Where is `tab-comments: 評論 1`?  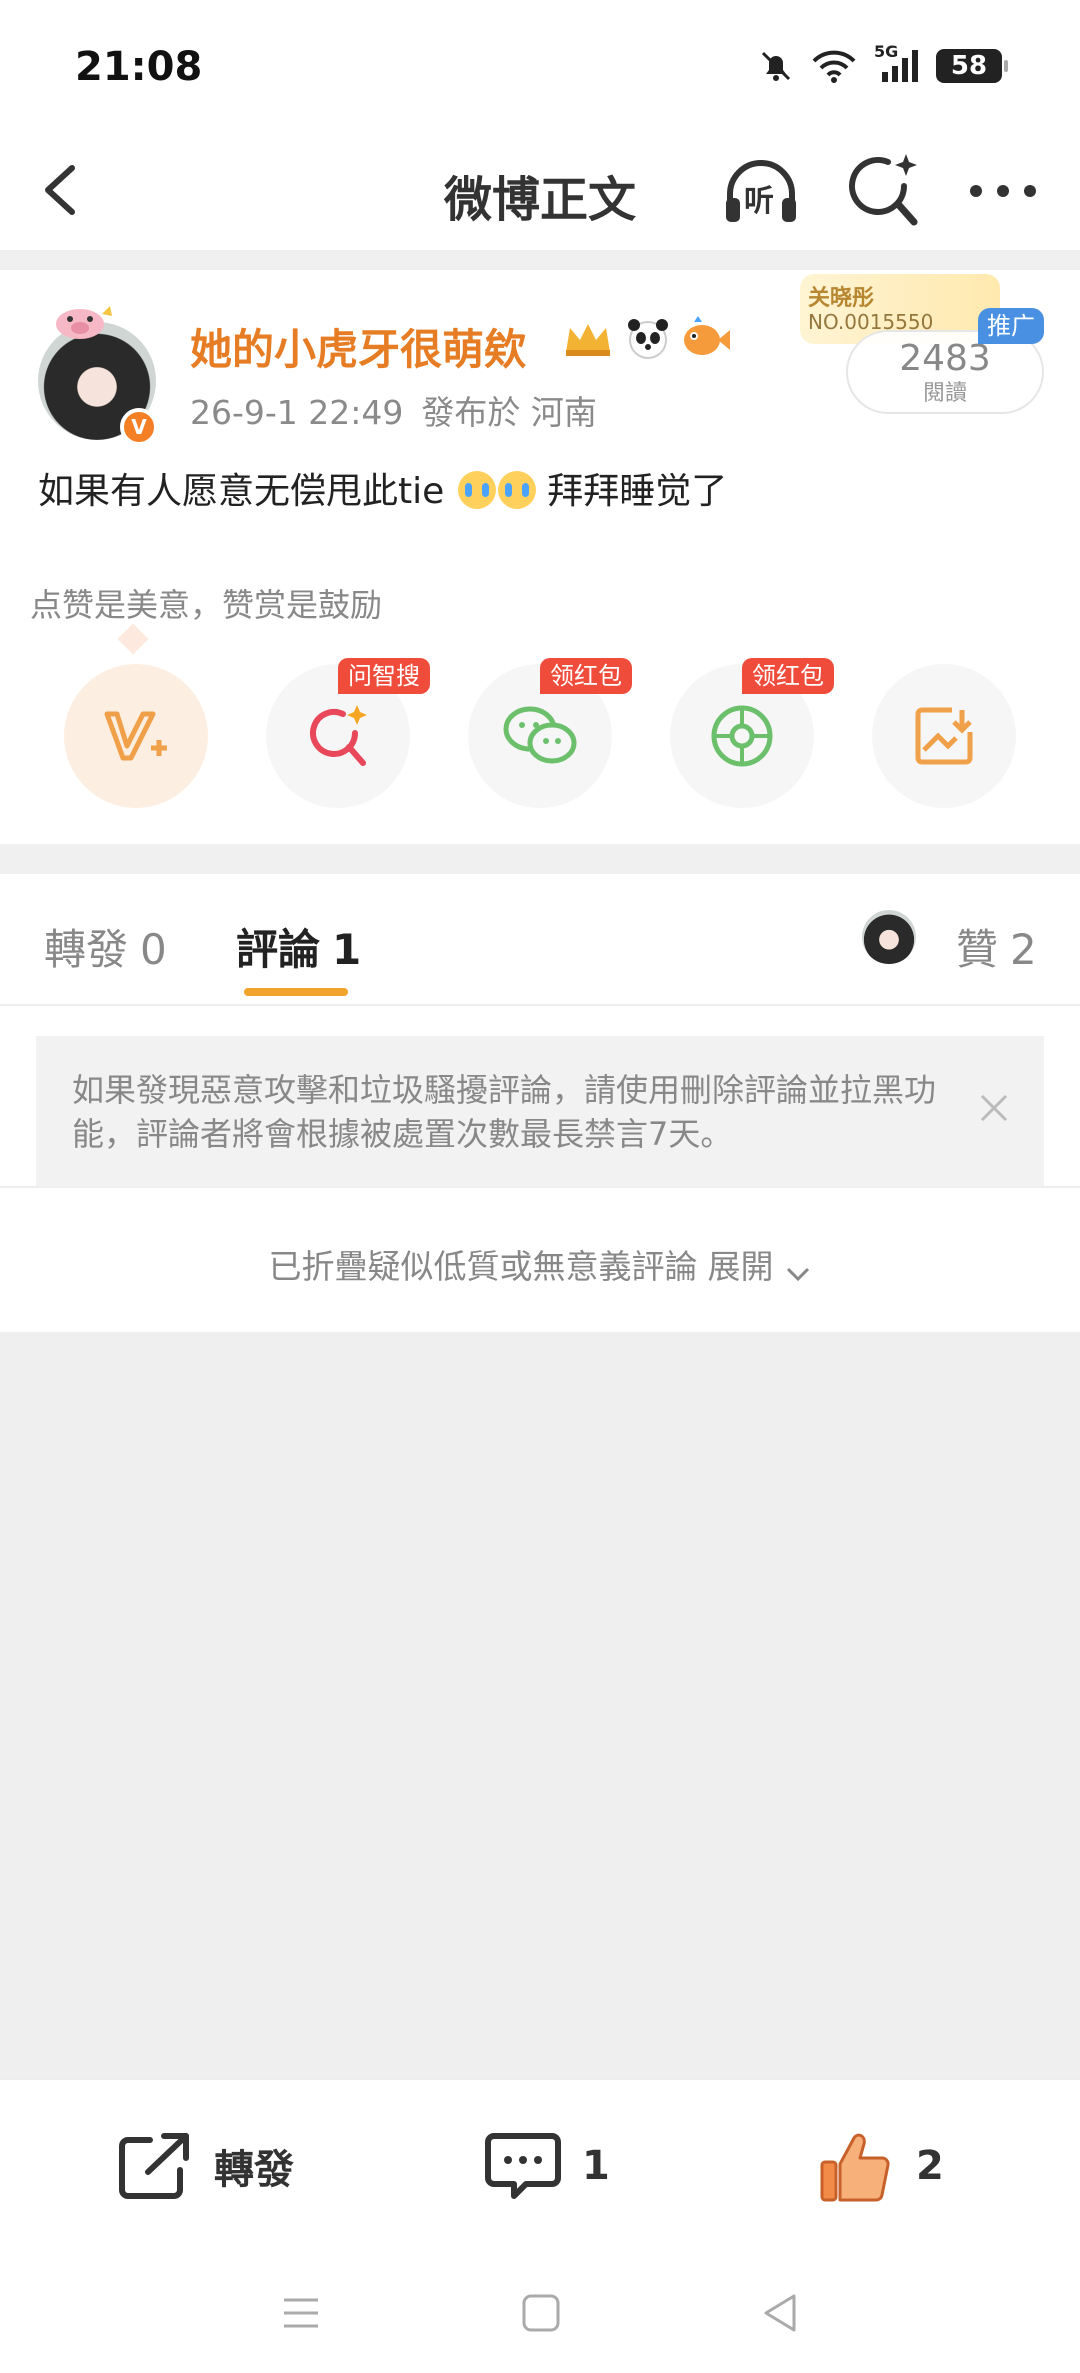 tab-comments: 評論 1 is located at coordinates (298, 946).